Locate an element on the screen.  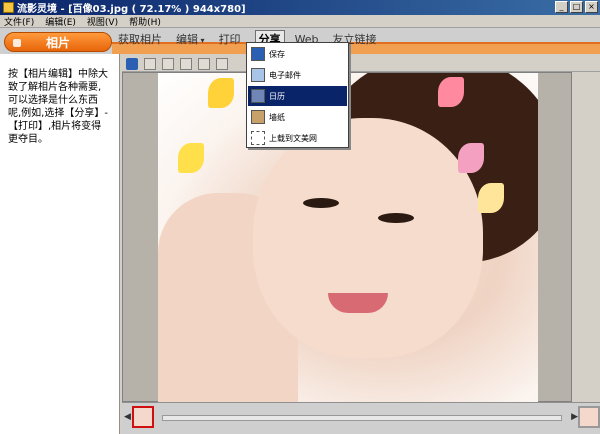
photo-left-eye is located at coordinates (321, 203).